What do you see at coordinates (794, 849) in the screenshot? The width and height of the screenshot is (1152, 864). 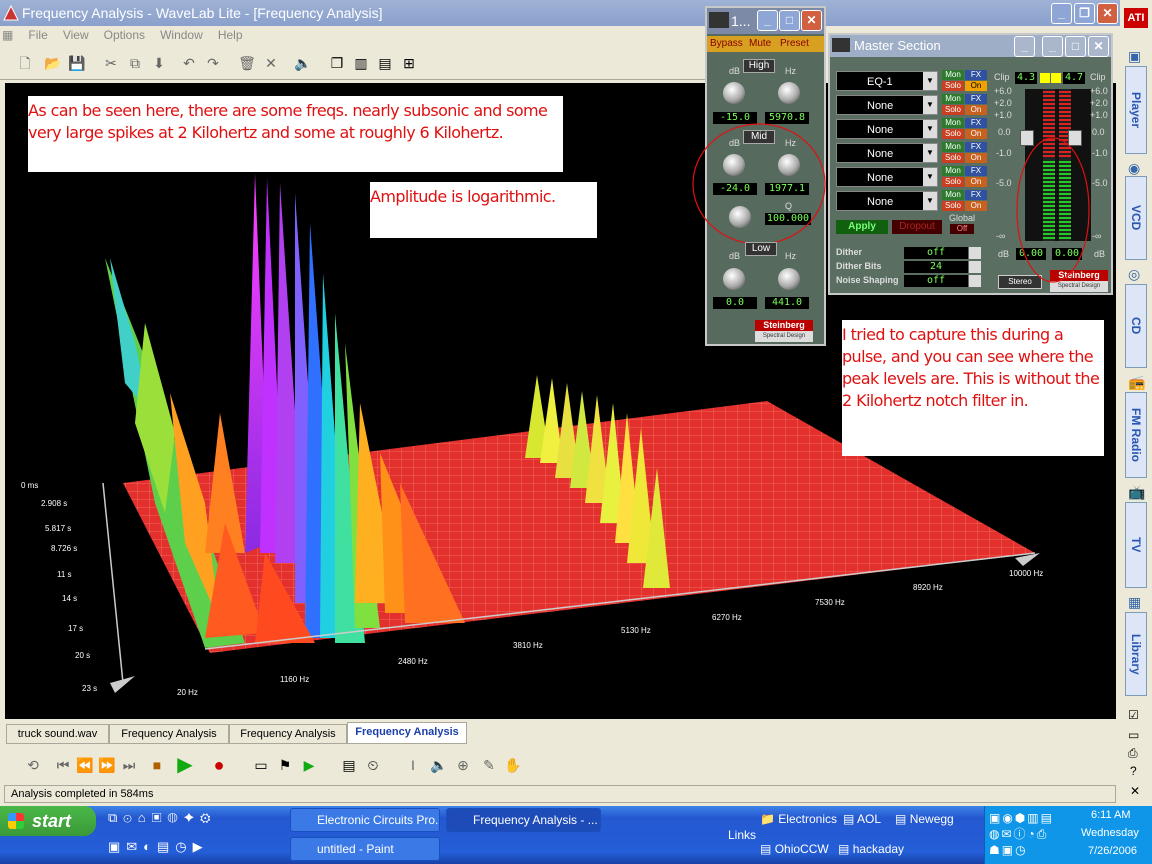 I see `link-ohioccw: ▤ OhioCCW` at bounding box center [794, 849].